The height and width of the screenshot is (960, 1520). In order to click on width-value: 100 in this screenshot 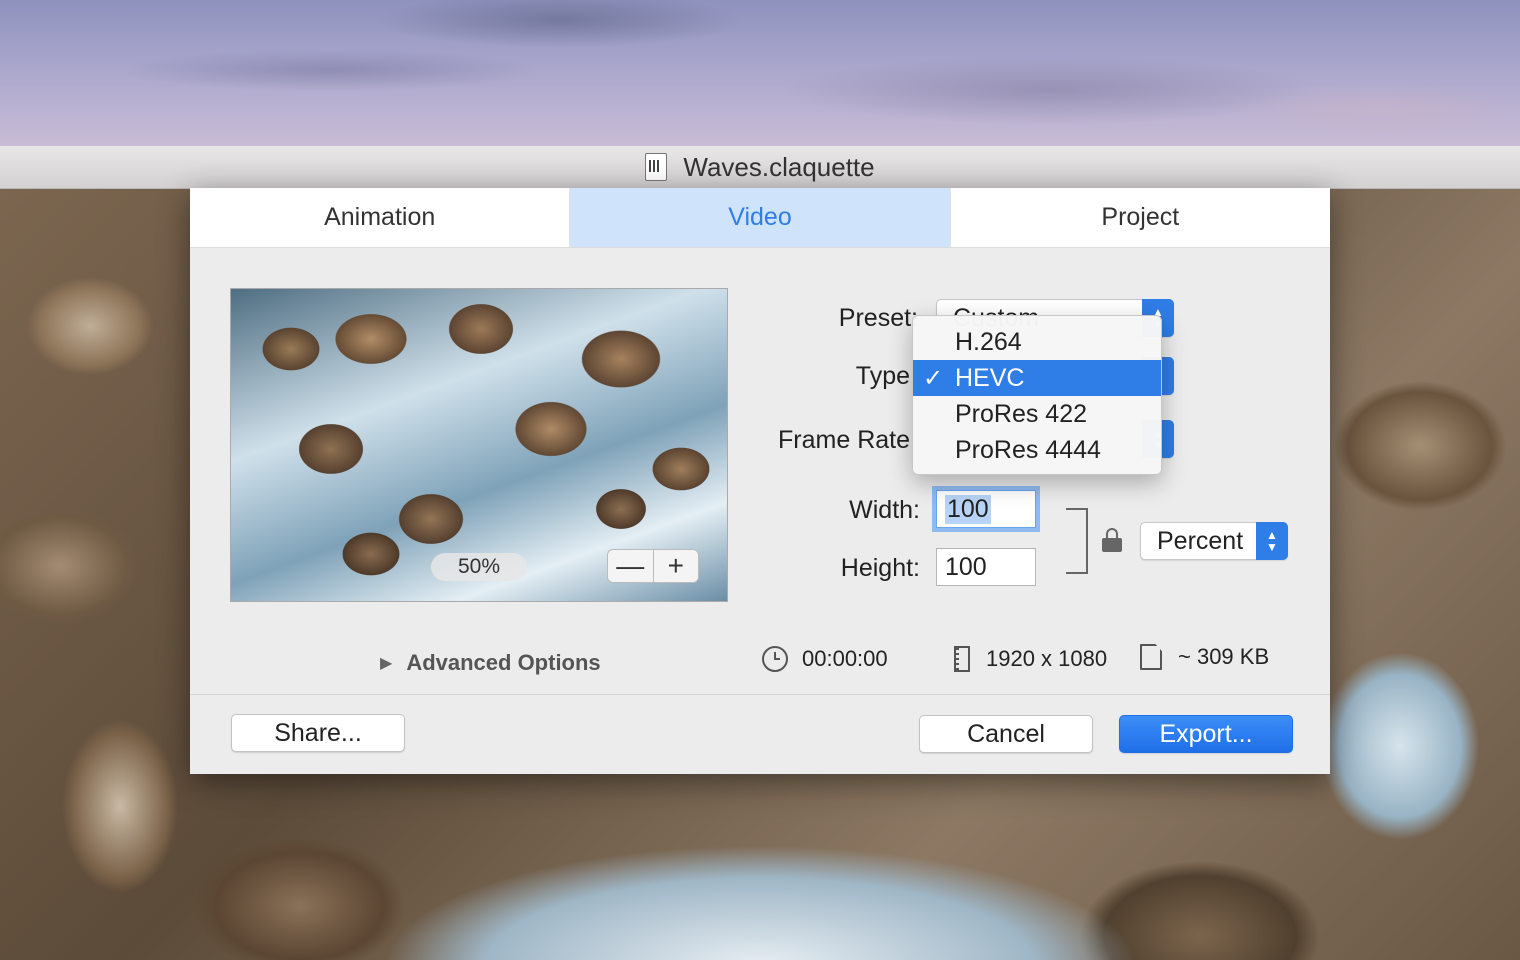, I will do `click(968, 509)`.